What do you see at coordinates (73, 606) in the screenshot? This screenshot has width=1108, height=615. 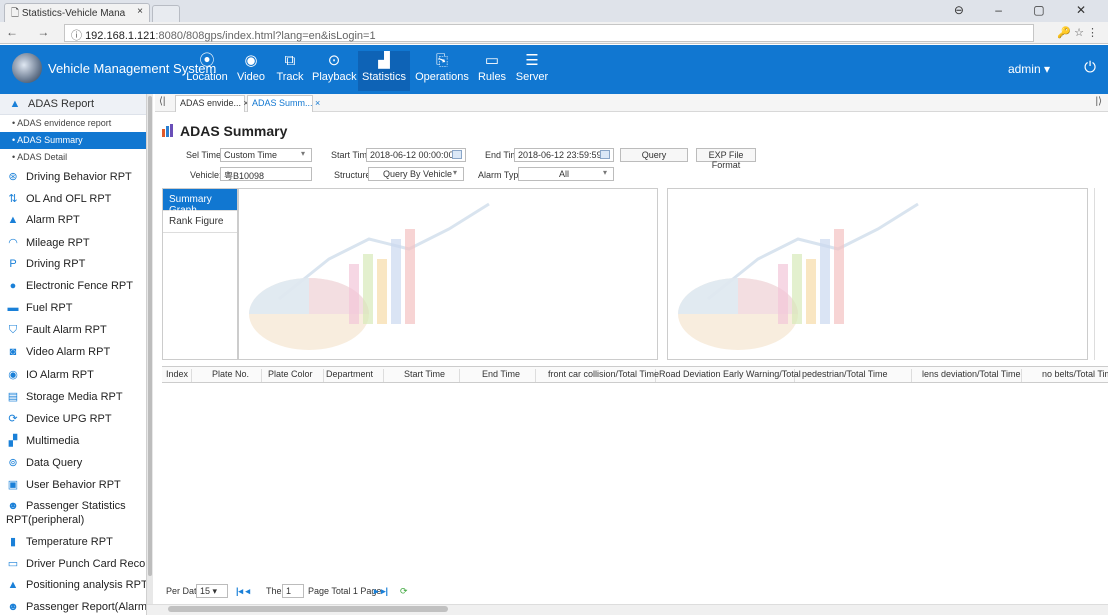 I see `sidebar-item-passenger-alarm: ☻ Passenger Report(Alarm)` at bounding box center [73, 606].